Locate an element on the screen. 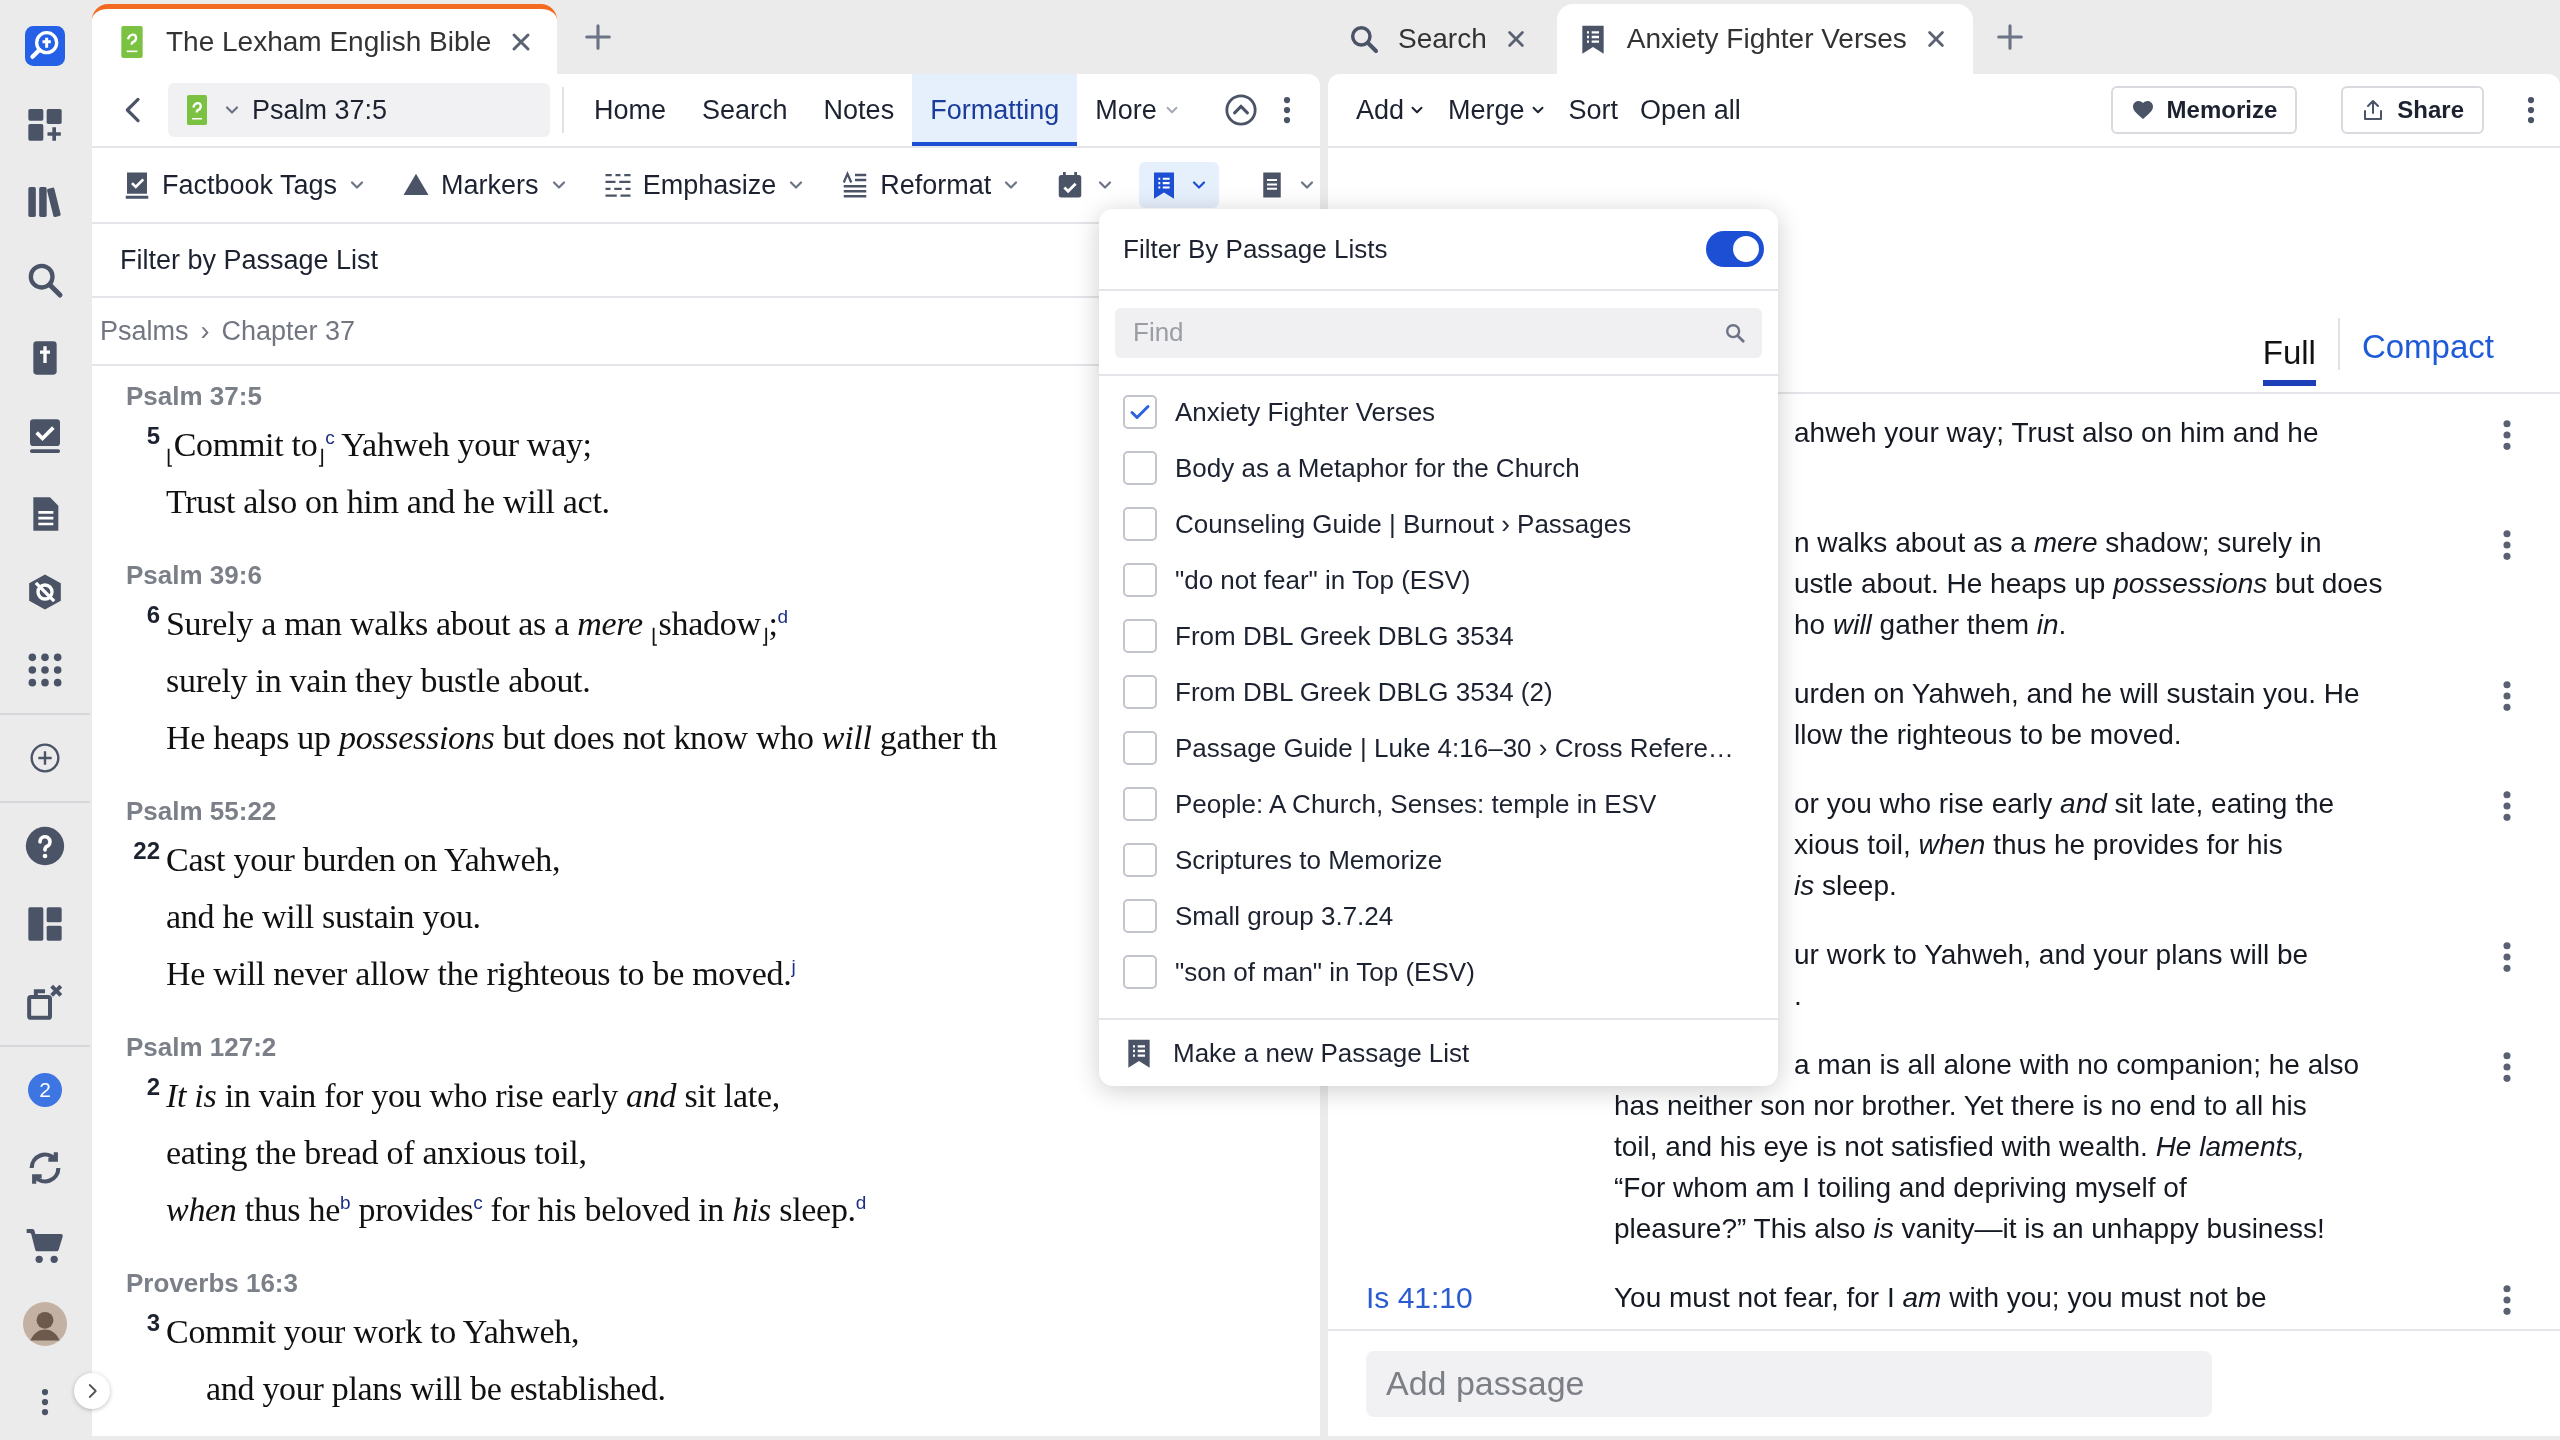 The width and height of the screenshot is (2560, 1440). verse-line: surely in vain they bustle about. is located at coordinates (378, 680).